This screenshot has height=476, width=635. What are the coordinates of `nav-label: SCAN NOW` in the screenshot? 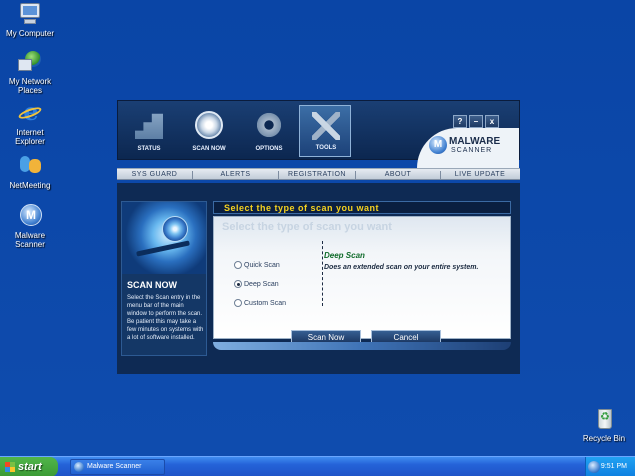 It's located at (209, 149).